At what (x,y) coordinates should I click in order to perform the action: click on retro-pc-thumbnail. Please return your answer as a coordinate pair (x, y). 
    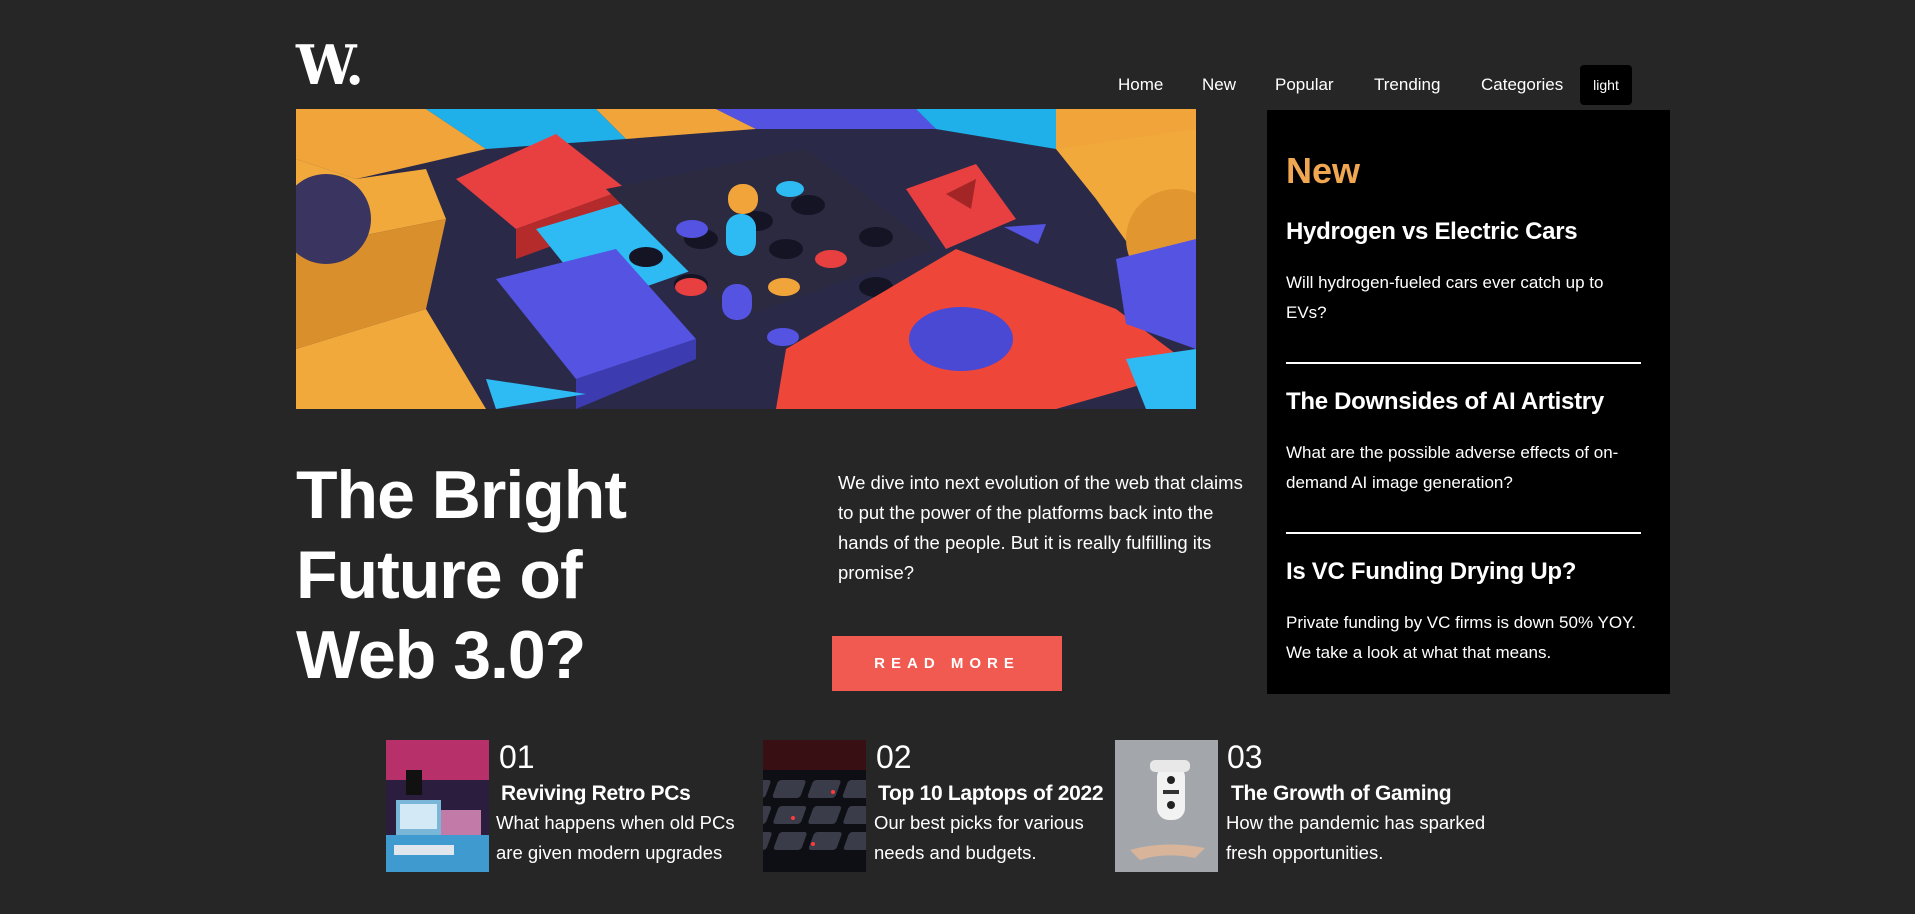
    Looking at the image, I should click on (437, 806).